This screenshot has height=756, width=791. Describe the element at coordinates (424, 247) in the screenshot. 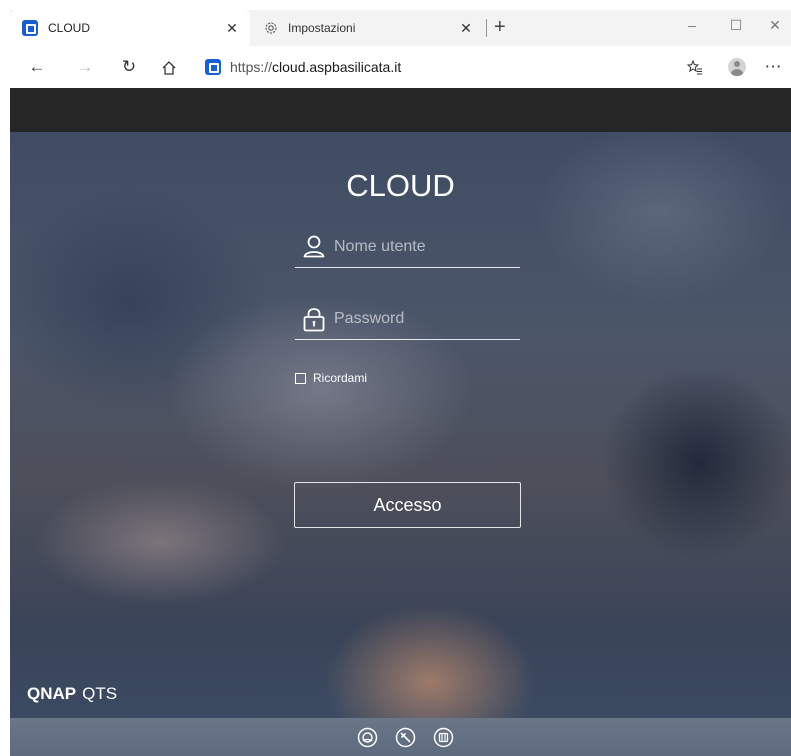

I see `username-input` at that location.